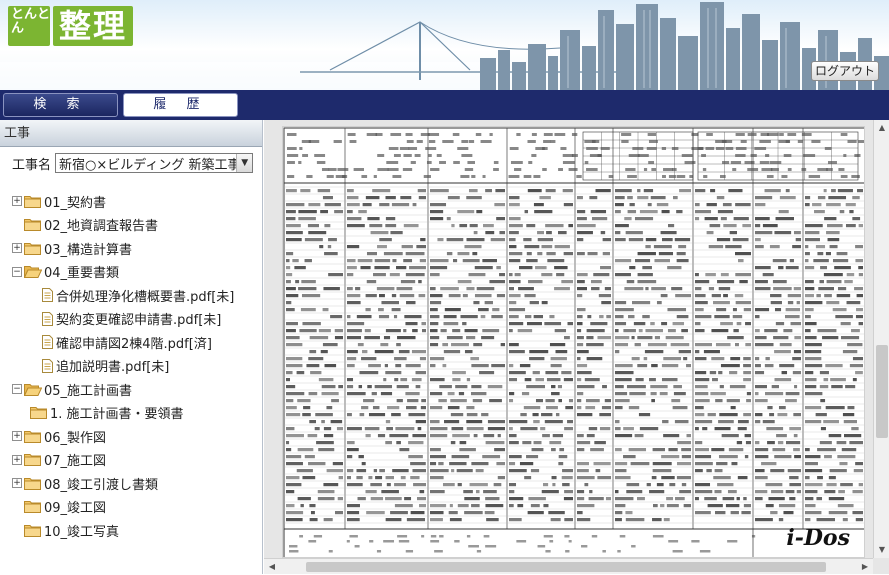 Image resolution: width=889 pixels, height=575 pixels. Describe the element at coordinates (272, 567) in the screenshot. I see `scroll-left-icon: ◀` at that location.